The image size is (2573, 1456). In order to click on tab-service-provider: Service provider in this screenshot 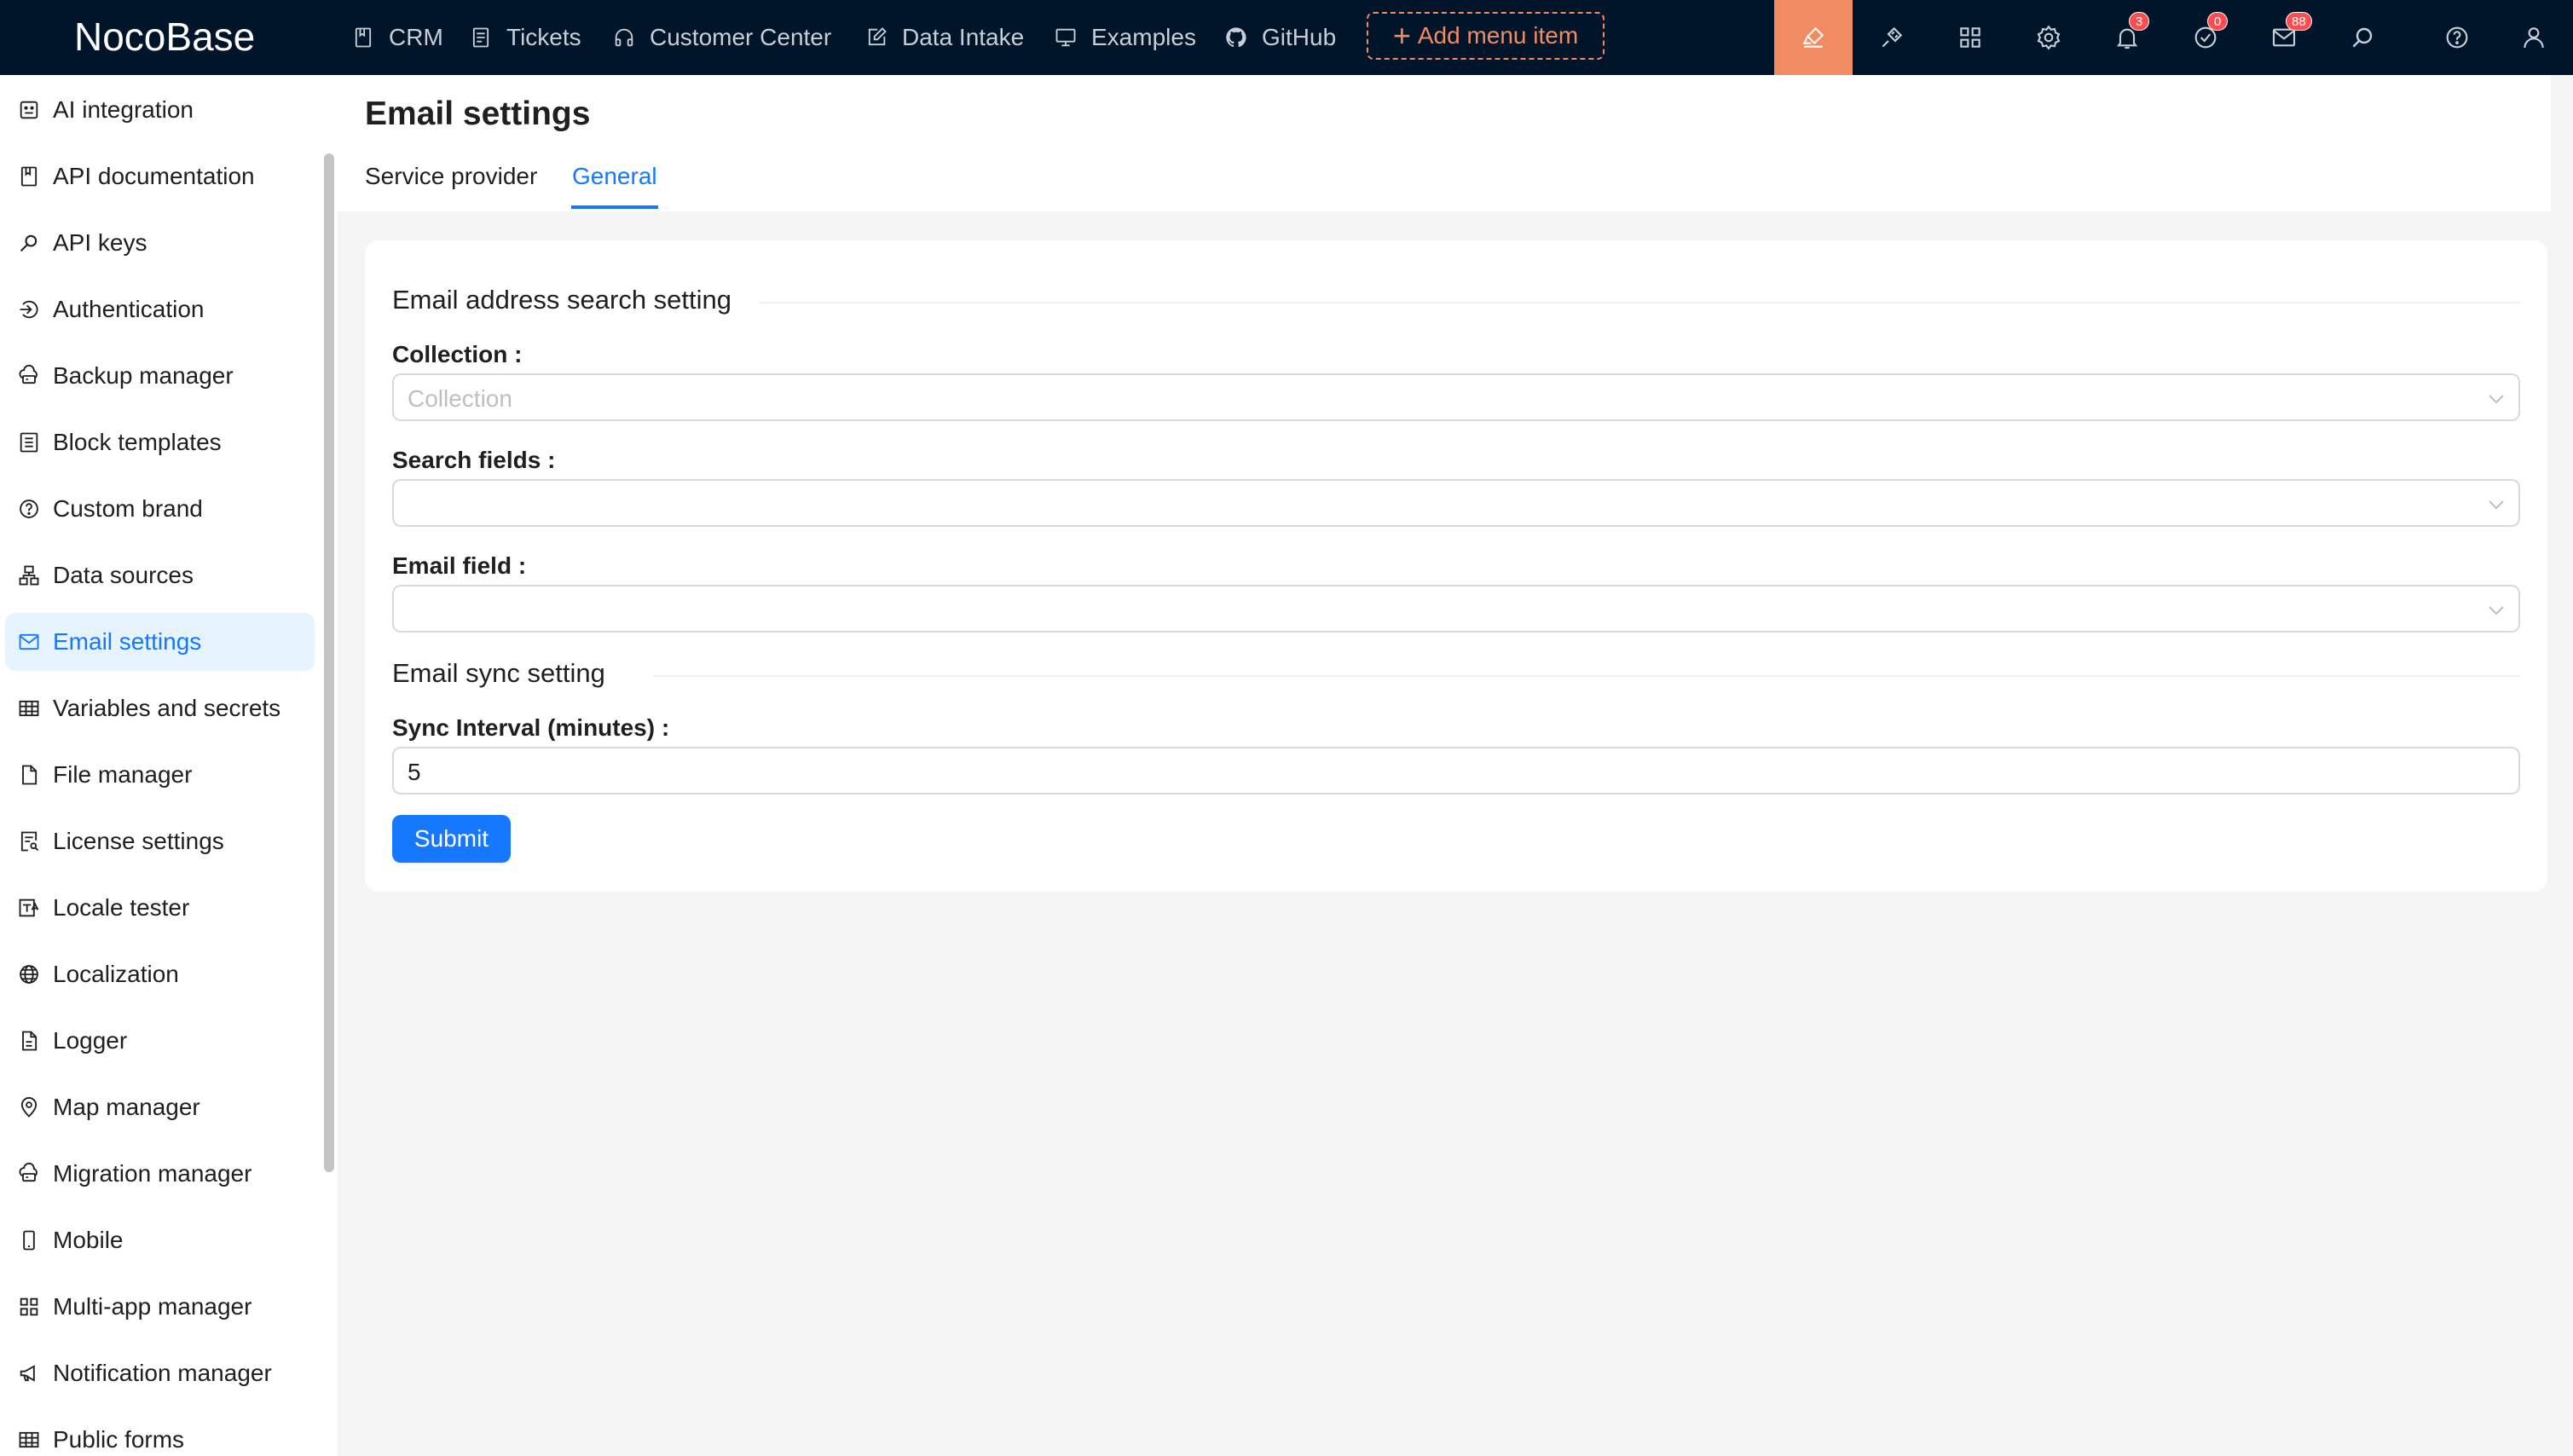, I will do `click(451, 176)`.